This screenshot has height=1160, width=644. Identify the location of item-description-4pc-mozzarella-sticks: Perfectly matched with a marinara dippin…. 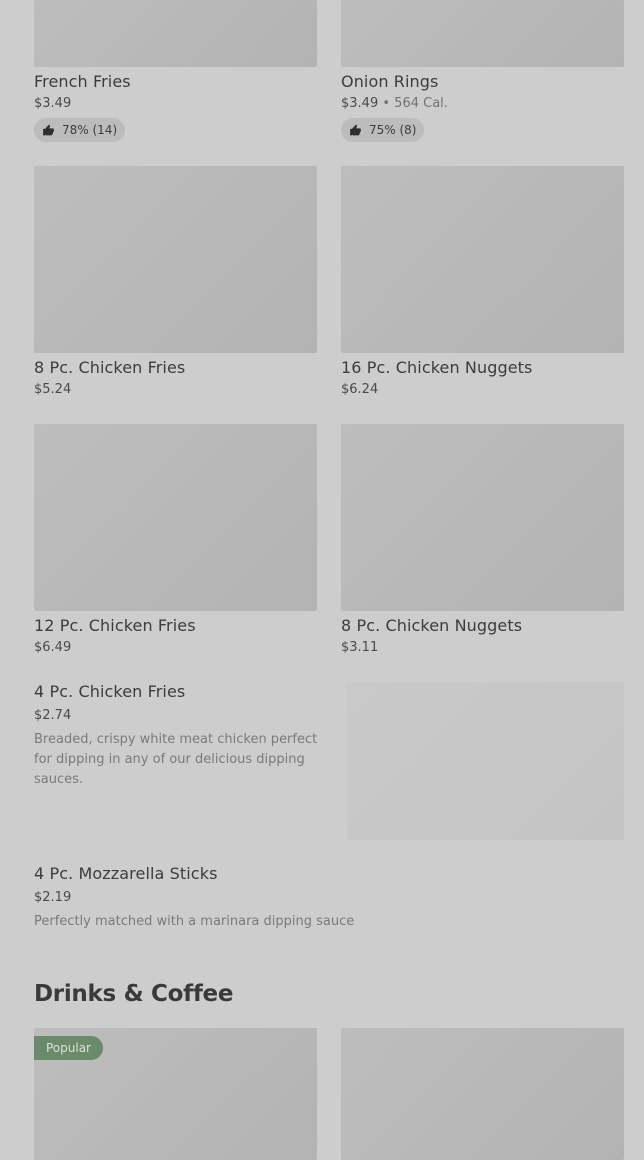
(194, 921).